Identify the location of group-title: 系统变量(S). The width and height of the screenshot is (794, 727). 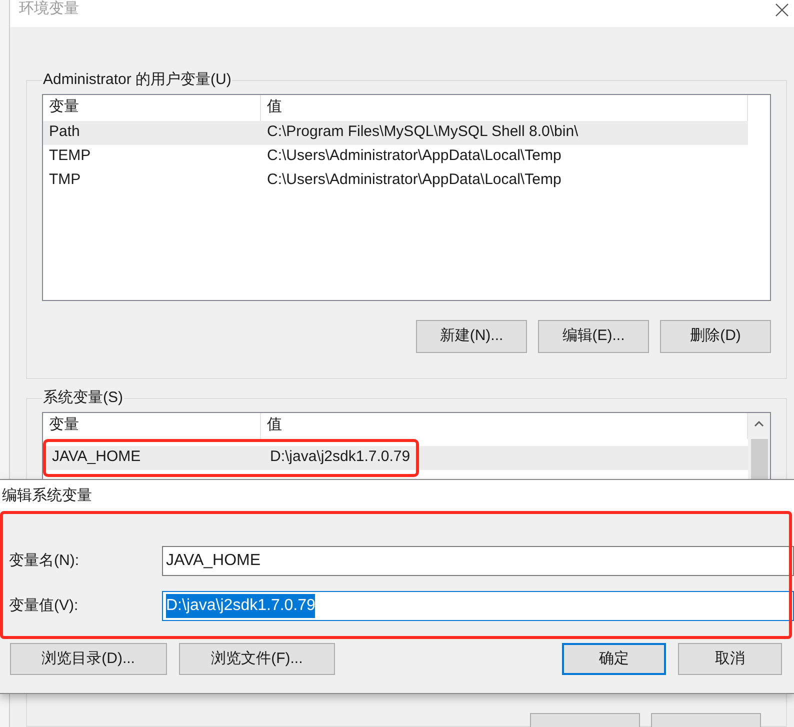
(83, 398).